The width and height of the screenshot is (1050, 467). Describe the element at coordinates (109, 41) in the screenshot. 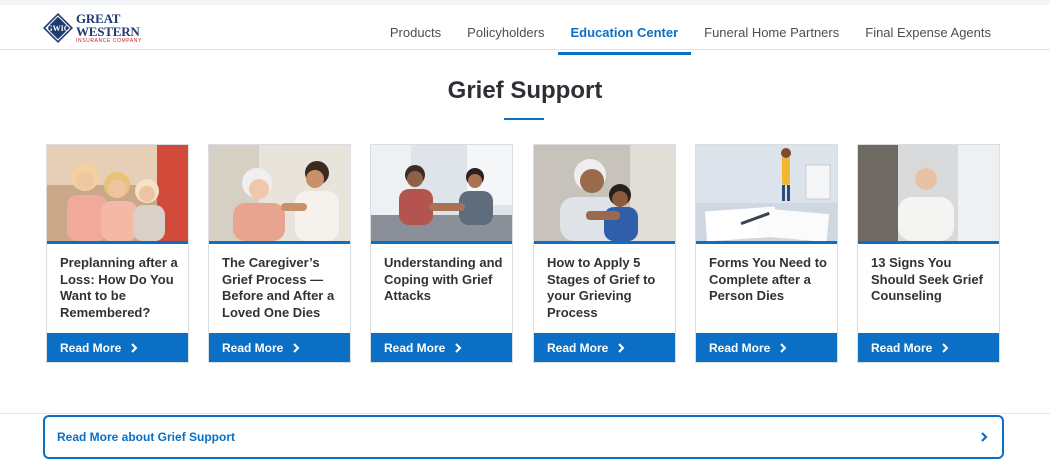

I see `logo-tagline: INSURANCE COMPANY` at that location.